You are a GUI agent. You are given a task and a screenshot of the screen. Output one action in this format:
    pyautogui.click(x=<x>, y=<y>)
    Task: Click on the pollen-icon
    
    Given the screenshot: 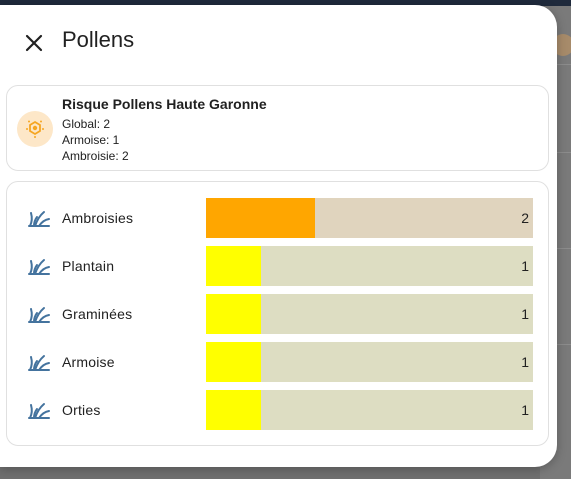 What is the action you would take?
    pyautogui.click(x=35, y=129)
    